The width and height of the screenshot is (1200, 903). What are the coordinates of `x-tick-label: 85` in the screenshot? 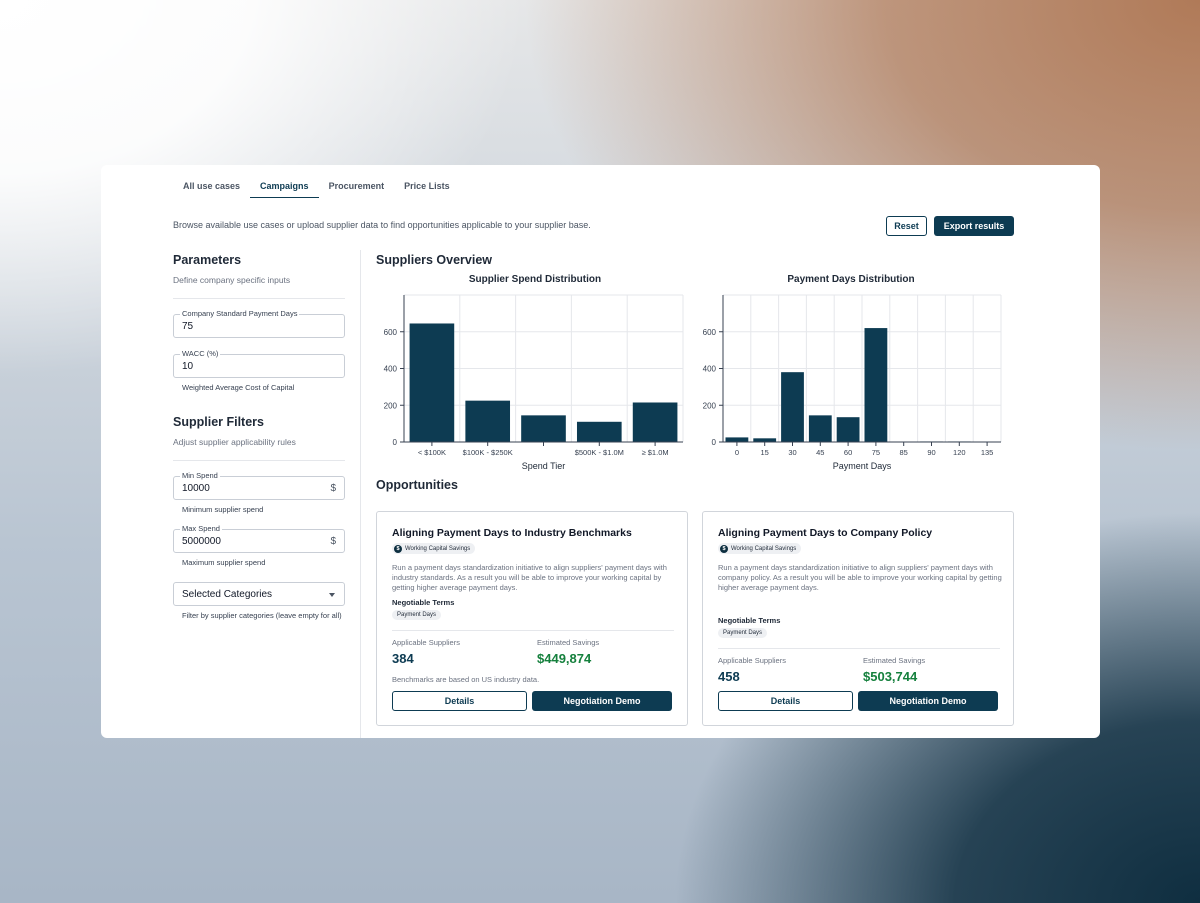 It's located at (904, 452).